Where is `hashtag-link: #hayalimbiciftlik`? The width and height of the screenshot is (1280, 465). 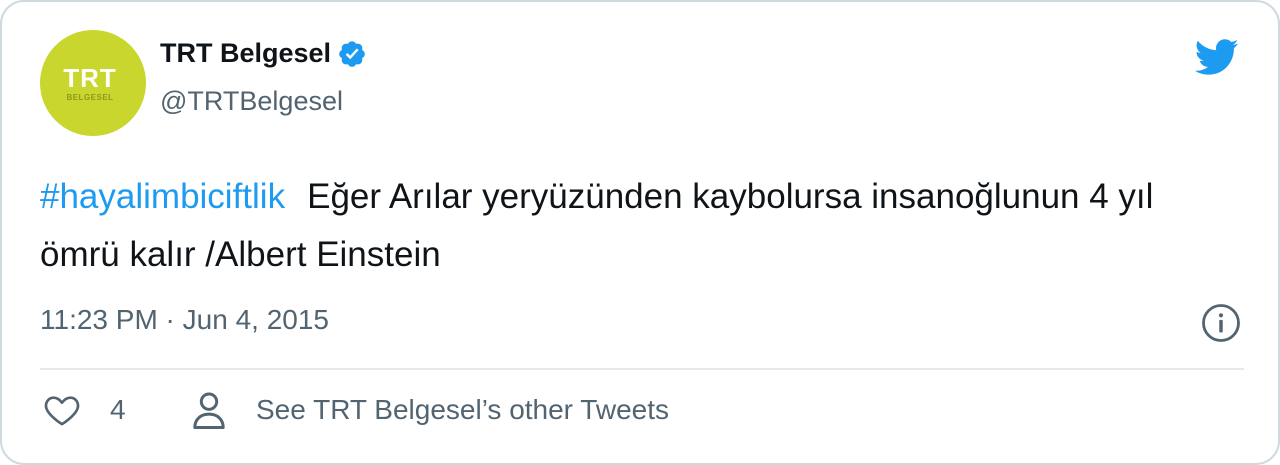
hashtag-link: #hayalimbiciftlik is located at coordinates (162, 196).